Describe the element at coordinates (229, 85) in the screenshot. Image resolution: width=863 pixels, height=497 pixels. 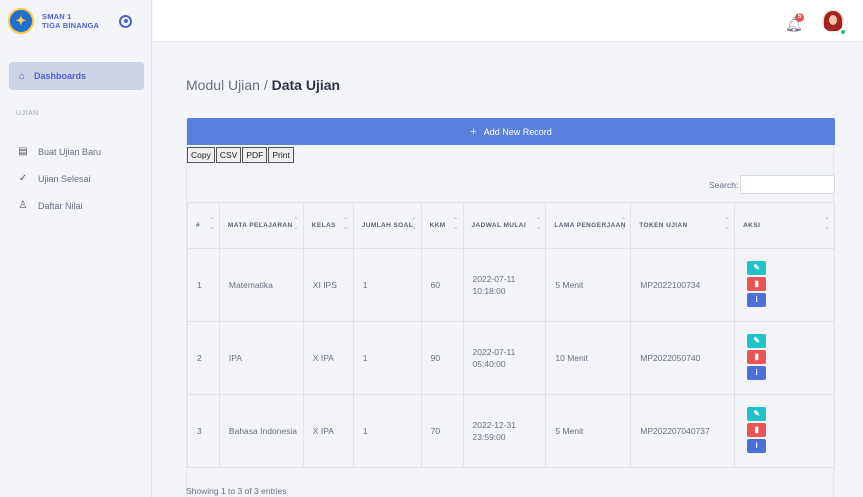
I see `breadcrumb-parent: Modul Ujian /` at that location.